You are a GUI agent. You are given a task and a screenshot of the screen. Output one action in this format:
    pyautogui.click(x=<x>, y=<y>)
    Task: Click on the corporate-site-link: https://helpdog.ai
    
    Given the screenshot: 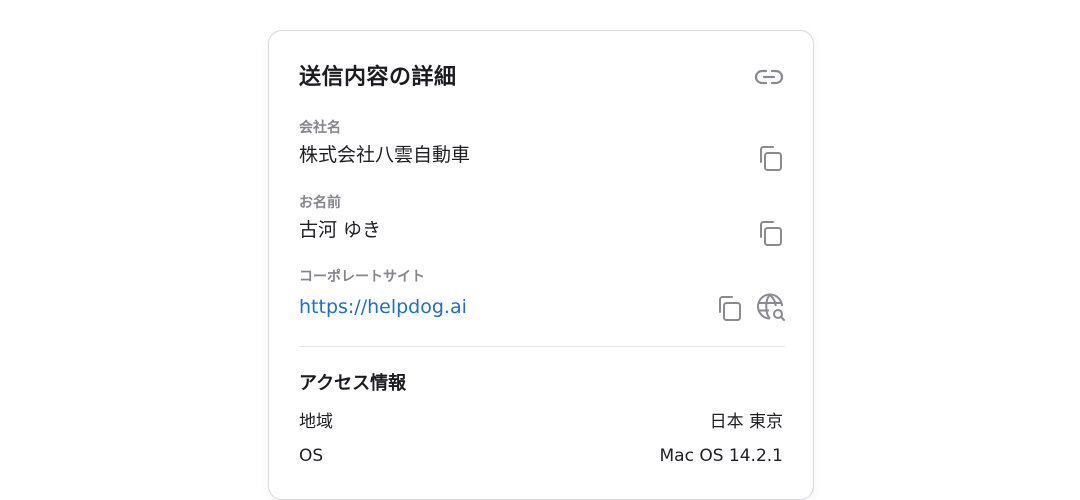 What is the action you would take?
    pyautogui.click(x=383, y=307)
    